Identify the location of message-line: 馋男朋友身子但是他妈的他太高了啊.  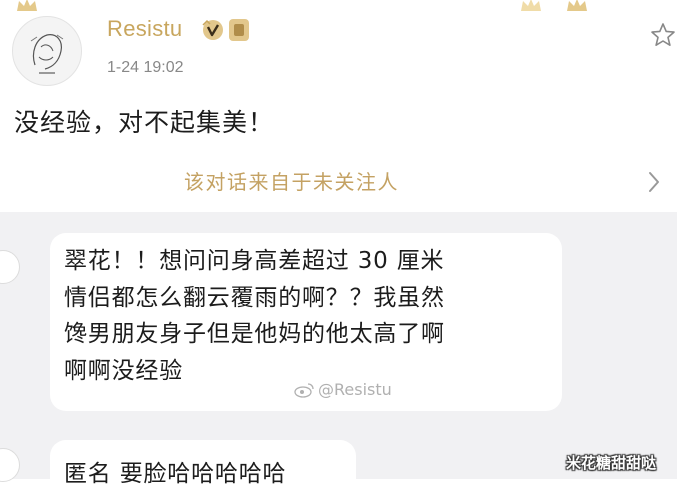
(254, 334).